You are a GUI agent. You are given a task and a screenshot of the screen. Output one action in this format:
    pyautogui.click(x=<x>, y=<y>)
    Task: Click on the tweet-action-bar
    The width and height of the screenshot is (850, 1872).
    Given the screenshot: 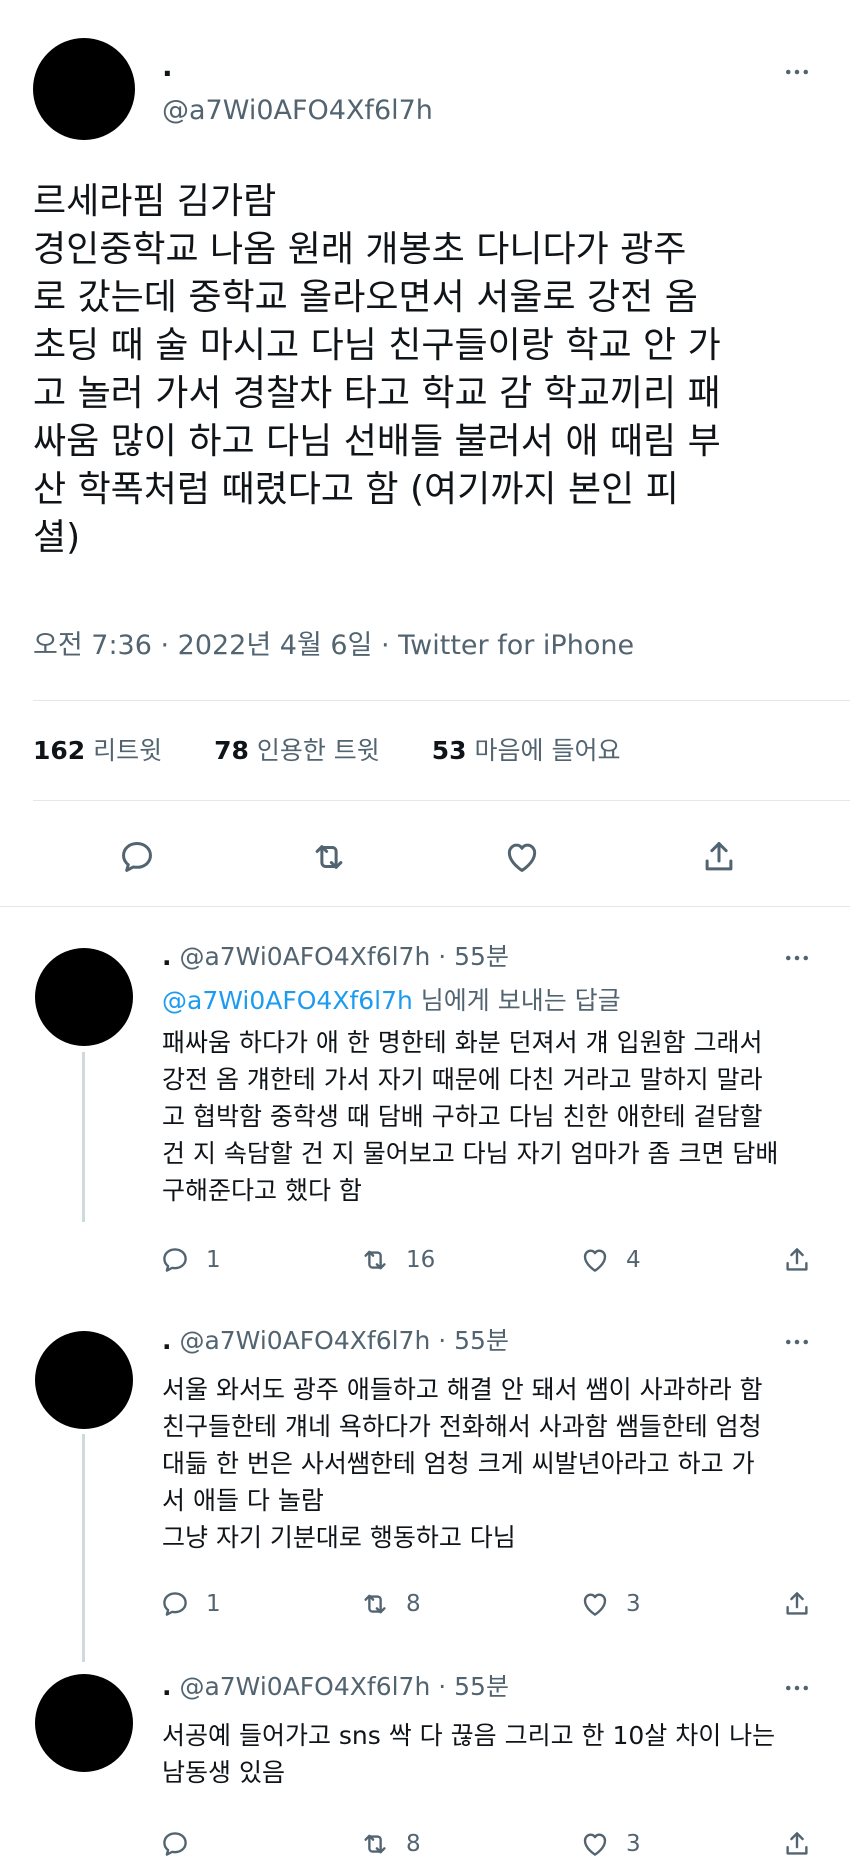 What is the action you would take?
    pyautogui.click(x=425, y=858)
    